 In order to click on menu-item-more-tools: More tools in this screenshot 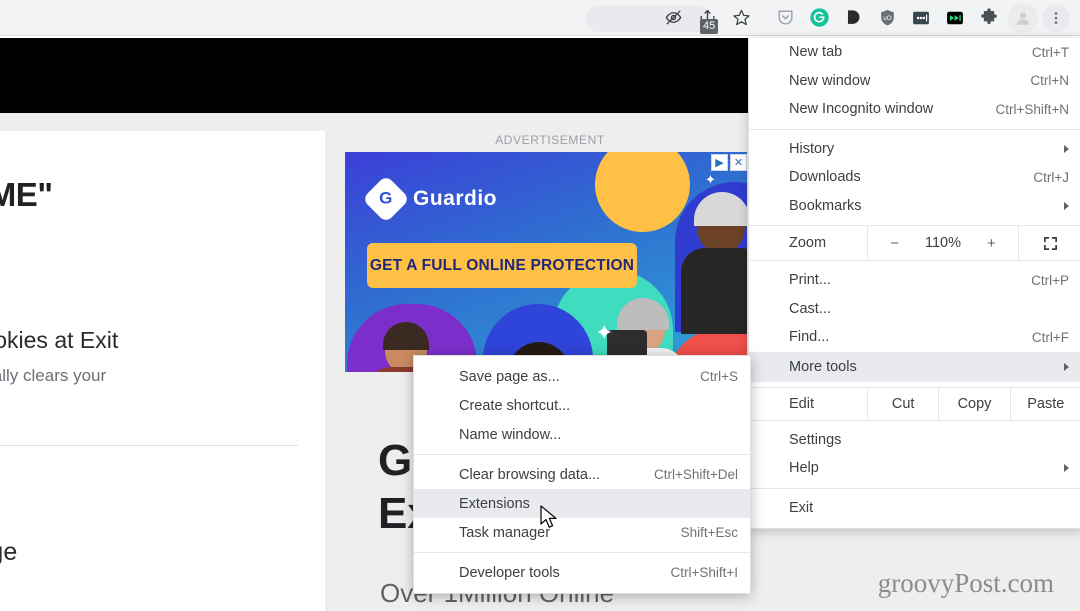, I will do `click(914, 366)`.